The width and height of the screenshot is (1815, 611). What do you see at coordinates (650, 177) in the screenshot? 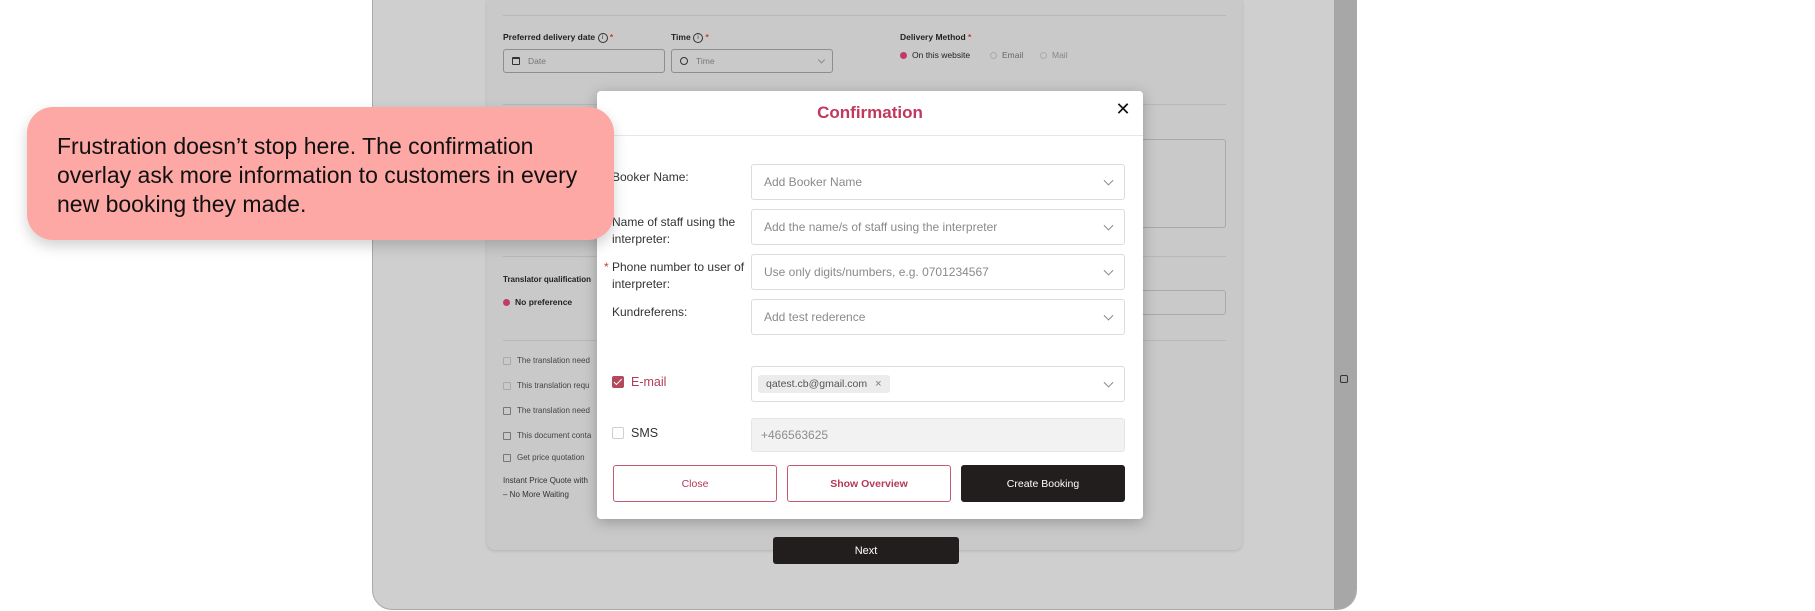
I see `booker-name-label: Booker Name:` at bounding box center [650, 177].